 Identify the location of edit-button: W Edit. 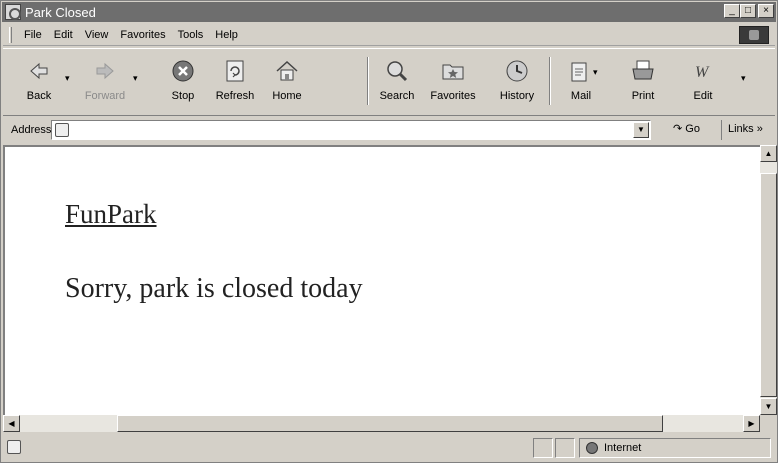
(703, 83).